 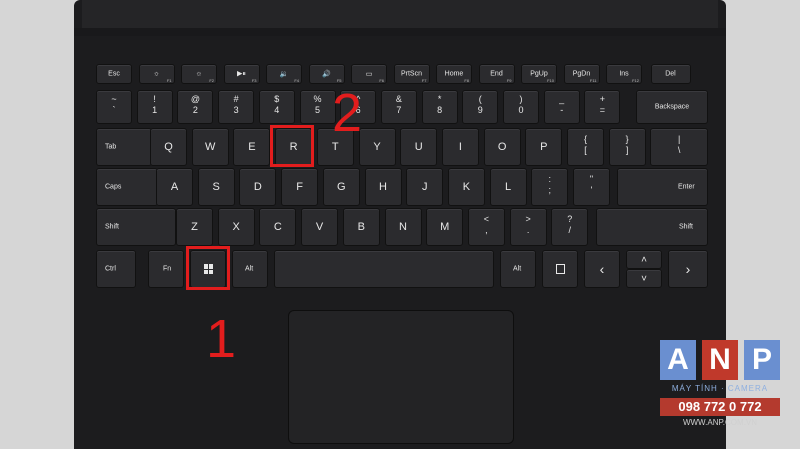 I want to click on arrow-down-icon: ˅, so click(x=644, y=278).